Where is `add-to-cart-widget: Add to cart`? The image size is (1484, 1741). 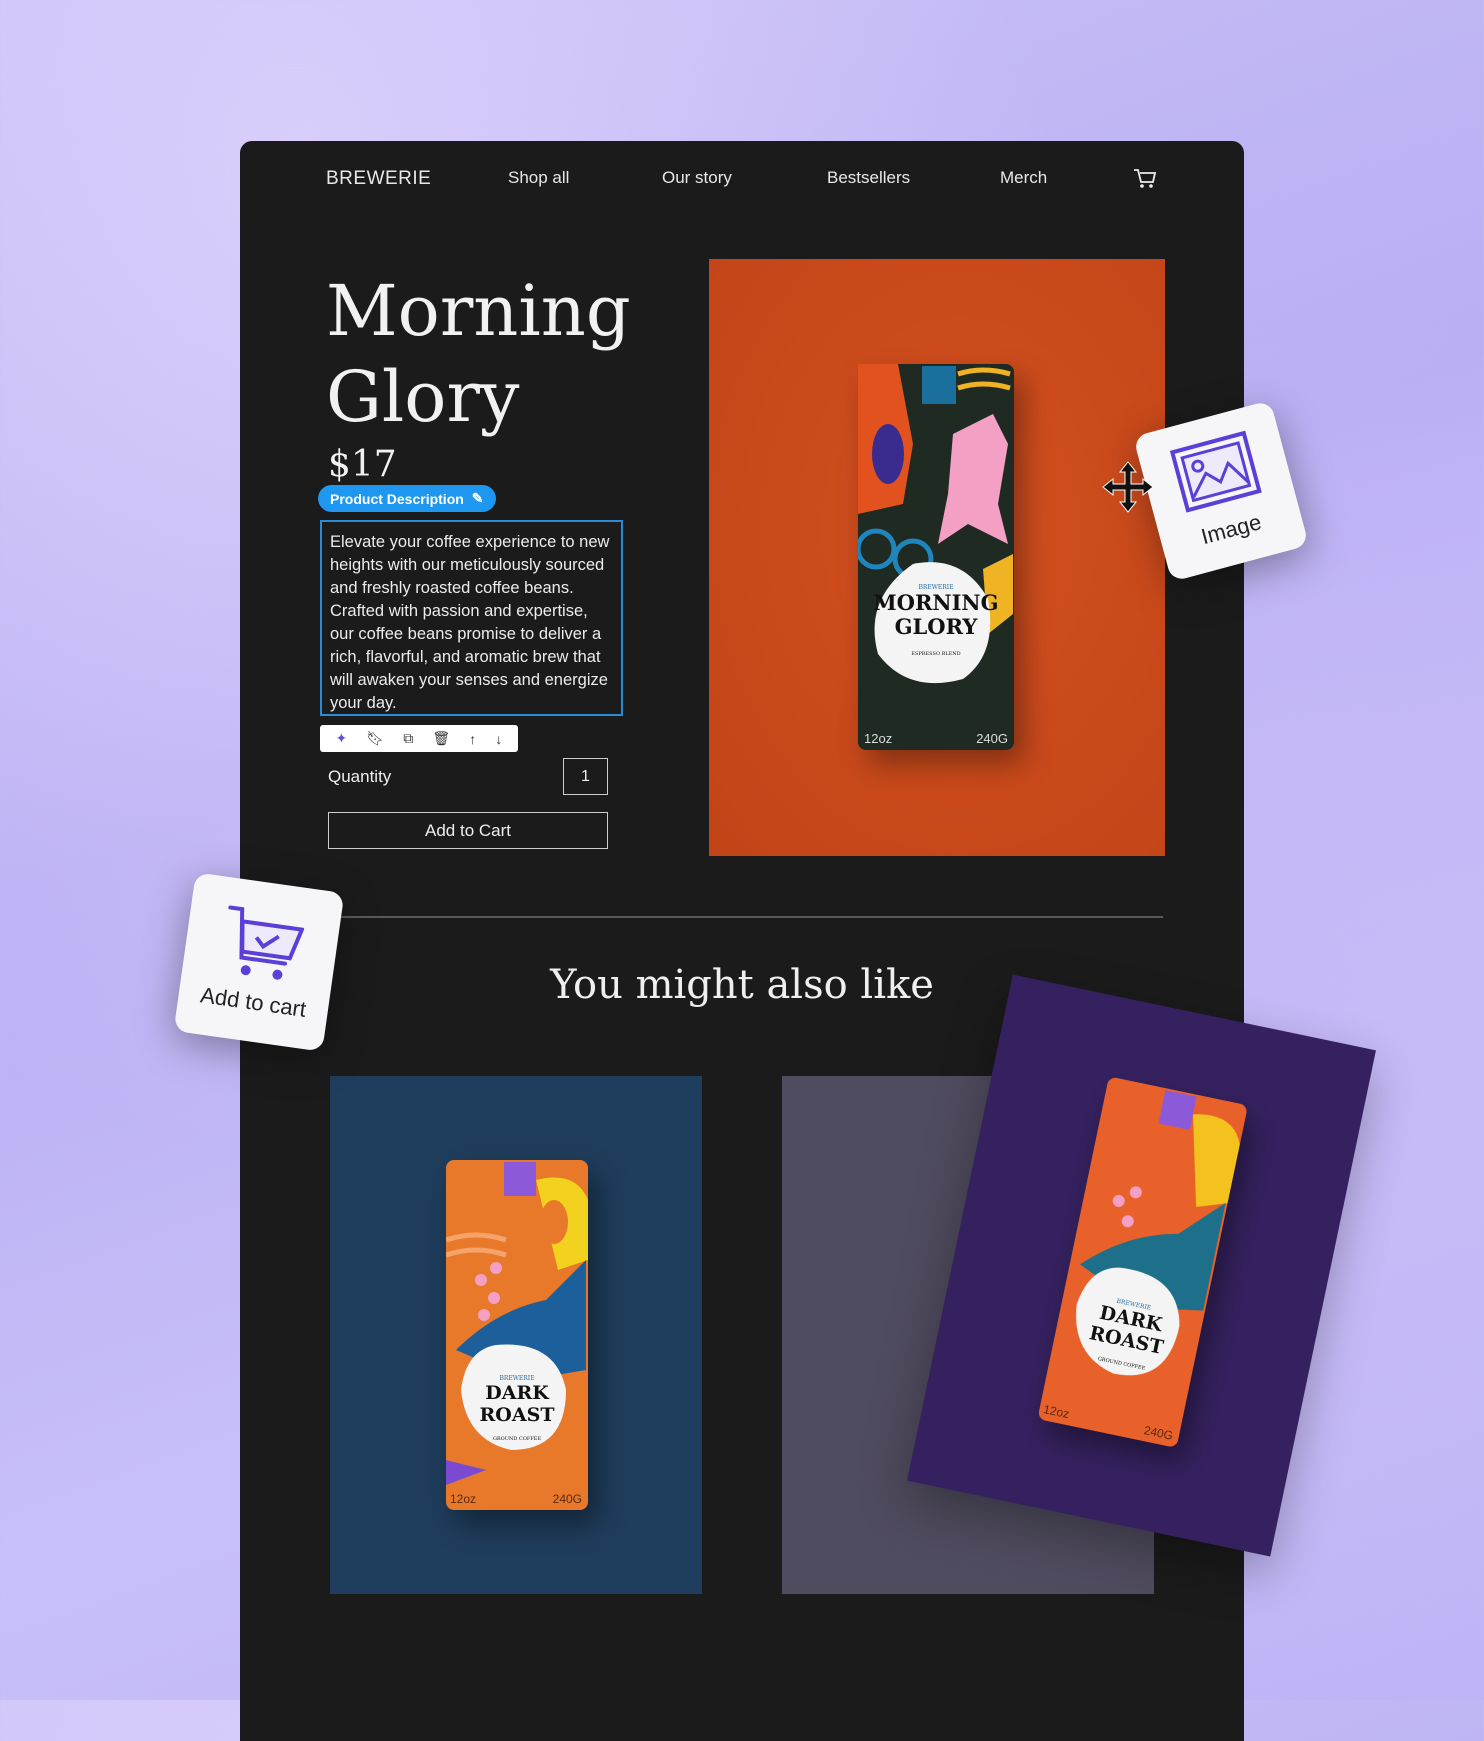
add-to-cart-widget: Add to cart is located at coordinates (259, 962).